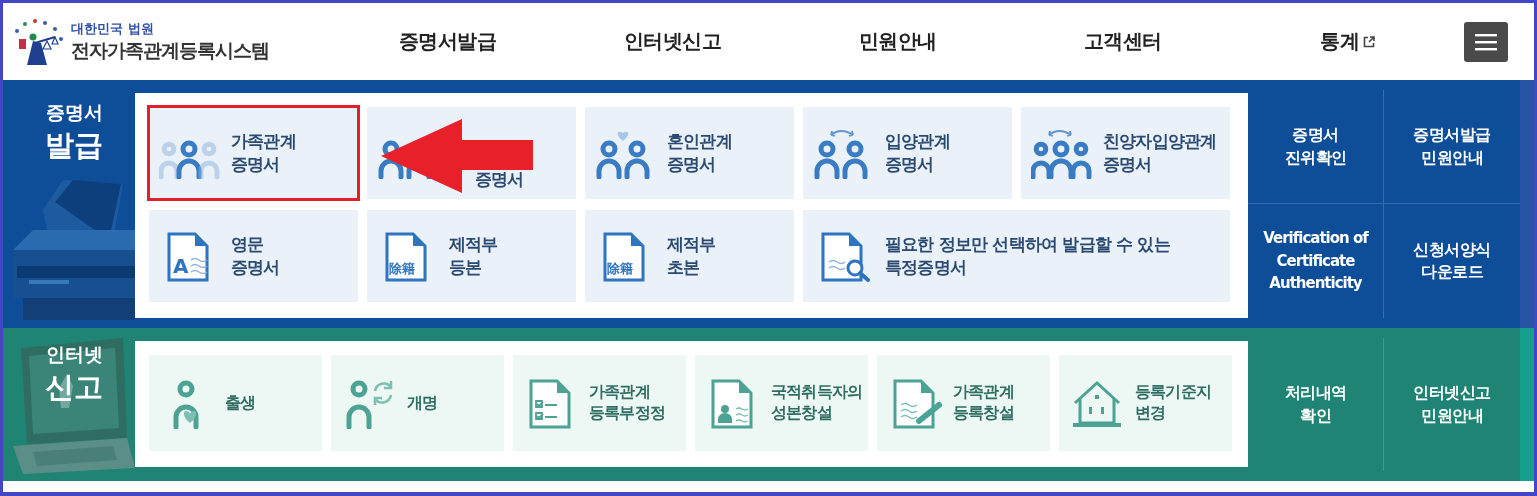 The height and width of the screenshot is (496, 1537). Describe the element at coordinates (627, 403) in the screenshot. I see `tile-label: 가족관계 등록부정정` at that location.